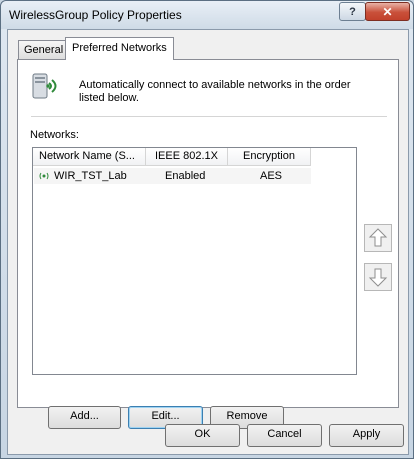 The width and height of the screenshot is (414, 459). What do you see at coordinates (90, 176) in the screenshot?
I see `network-name: WIR_TST_Lab` at bounding box center [90, 176].